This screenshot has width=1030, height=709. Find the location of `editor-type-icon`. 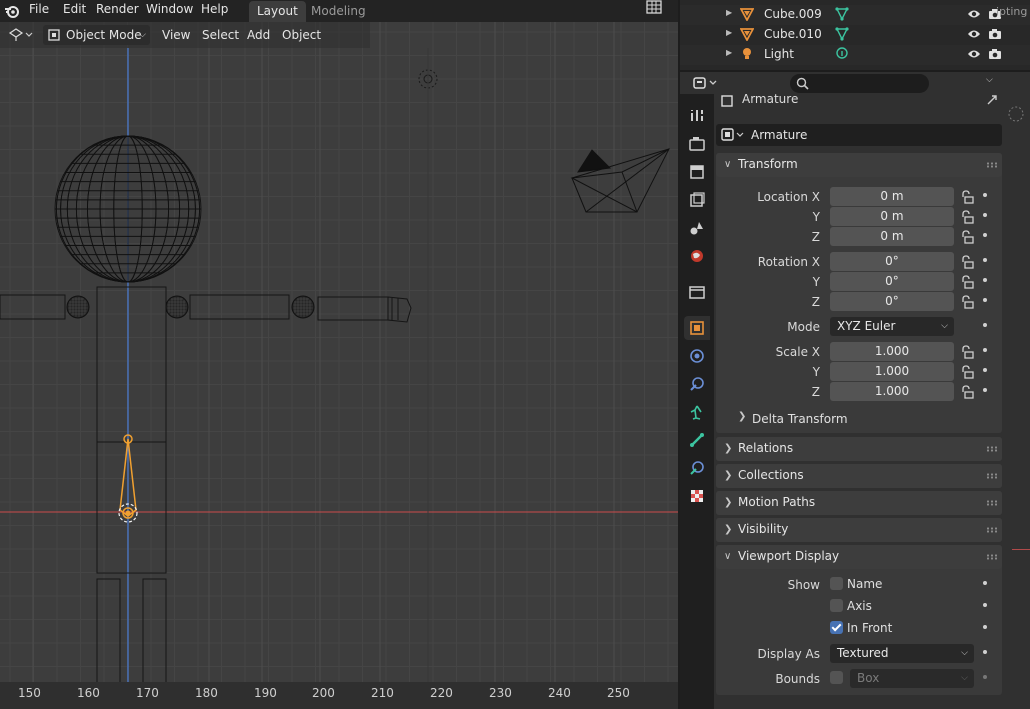

editor-type-icon is located at coordinates (706, 83).